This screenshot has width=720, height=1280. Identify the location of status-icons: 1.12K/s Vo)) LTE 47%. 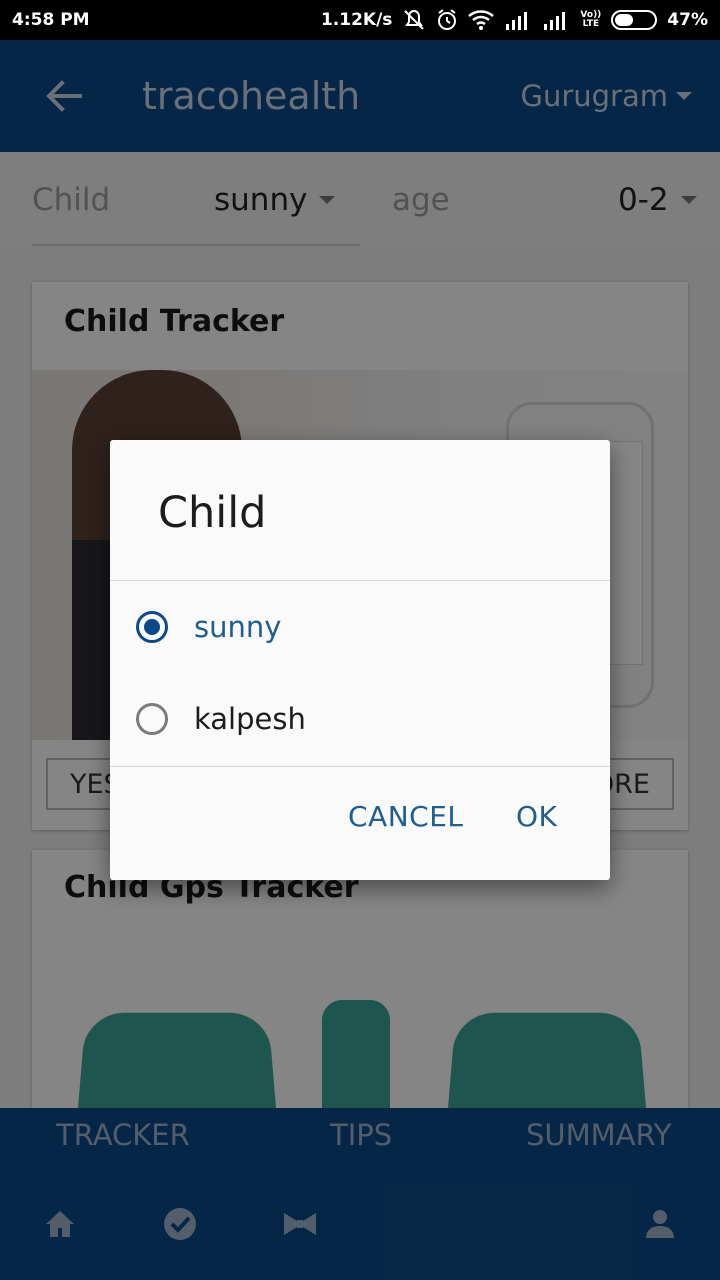
(514, 20).